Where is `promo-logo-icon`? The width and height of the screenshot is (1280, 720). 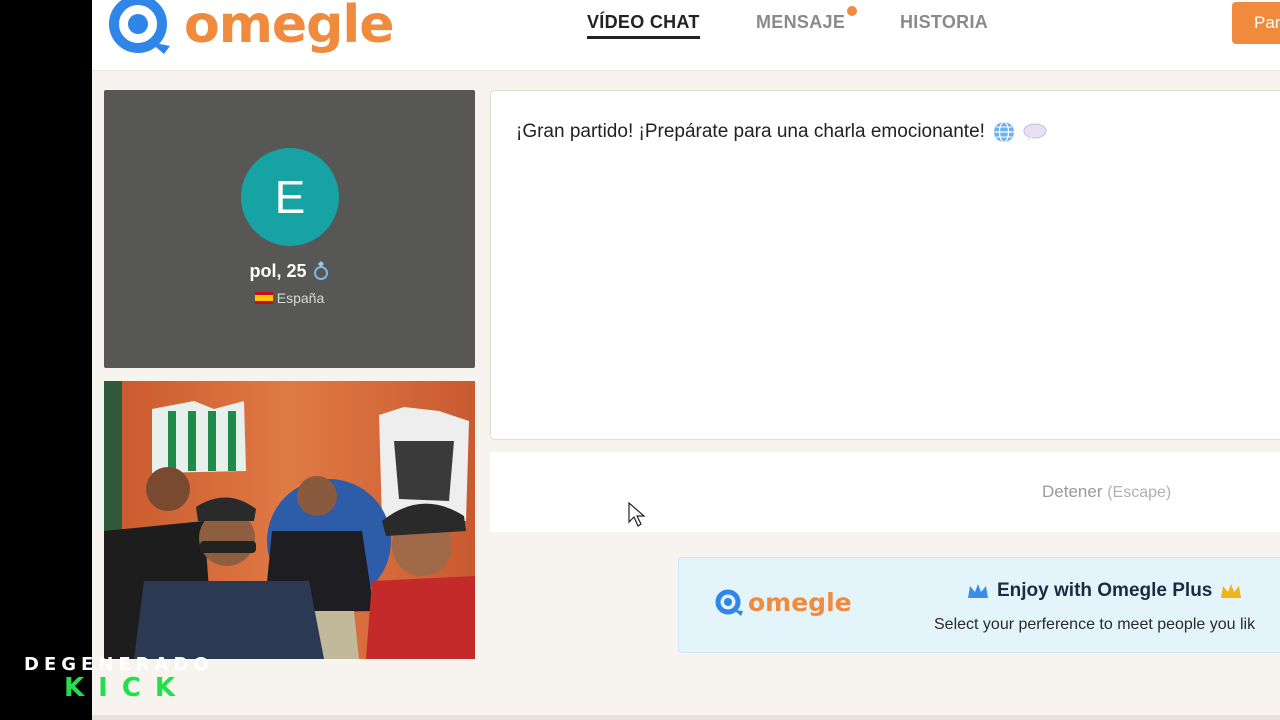 promo-logo-icon is located at coordinates (729, 602).